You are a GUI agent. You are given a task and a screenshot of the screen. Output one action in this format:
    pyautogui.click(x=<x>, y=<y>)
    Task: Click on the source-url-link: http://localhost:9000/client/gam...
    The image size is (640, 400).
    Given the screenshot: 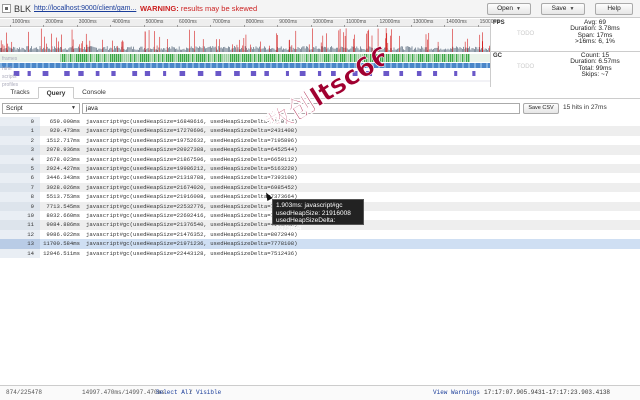 What is the action you would take?
    pyautogui.click(x=85, y=8)
    